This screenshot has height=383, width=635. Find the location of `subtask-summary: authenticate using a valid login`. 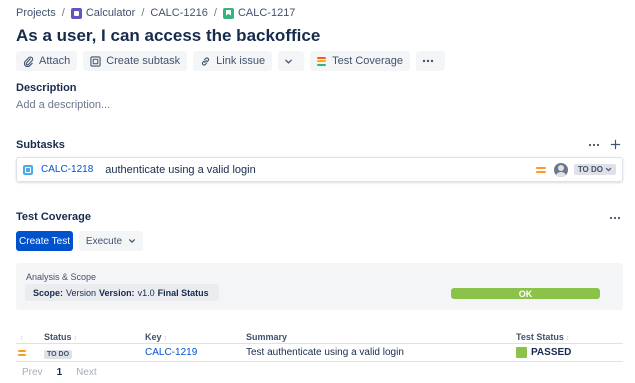

subtask-summary: authenticate using a valid login is located at coordinates (320, 170).